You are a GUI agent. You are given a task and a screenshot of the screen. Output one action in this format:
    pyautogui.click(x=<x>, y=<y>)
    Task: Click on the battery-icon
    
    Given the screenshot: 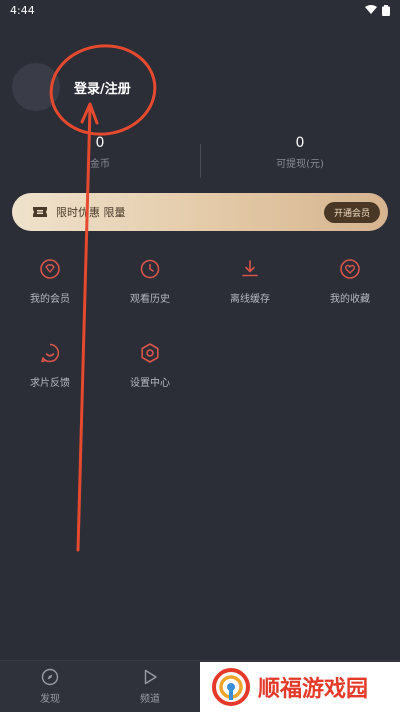 What is the action you would take?
    pyautogui.click(x=386, y=10)
    